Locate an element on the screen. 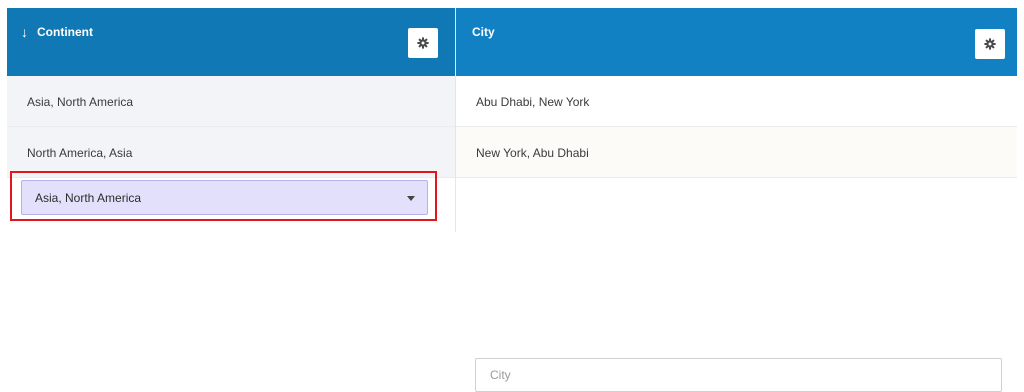  cell-text: North America, Asia is located at coordinates (80, 153).